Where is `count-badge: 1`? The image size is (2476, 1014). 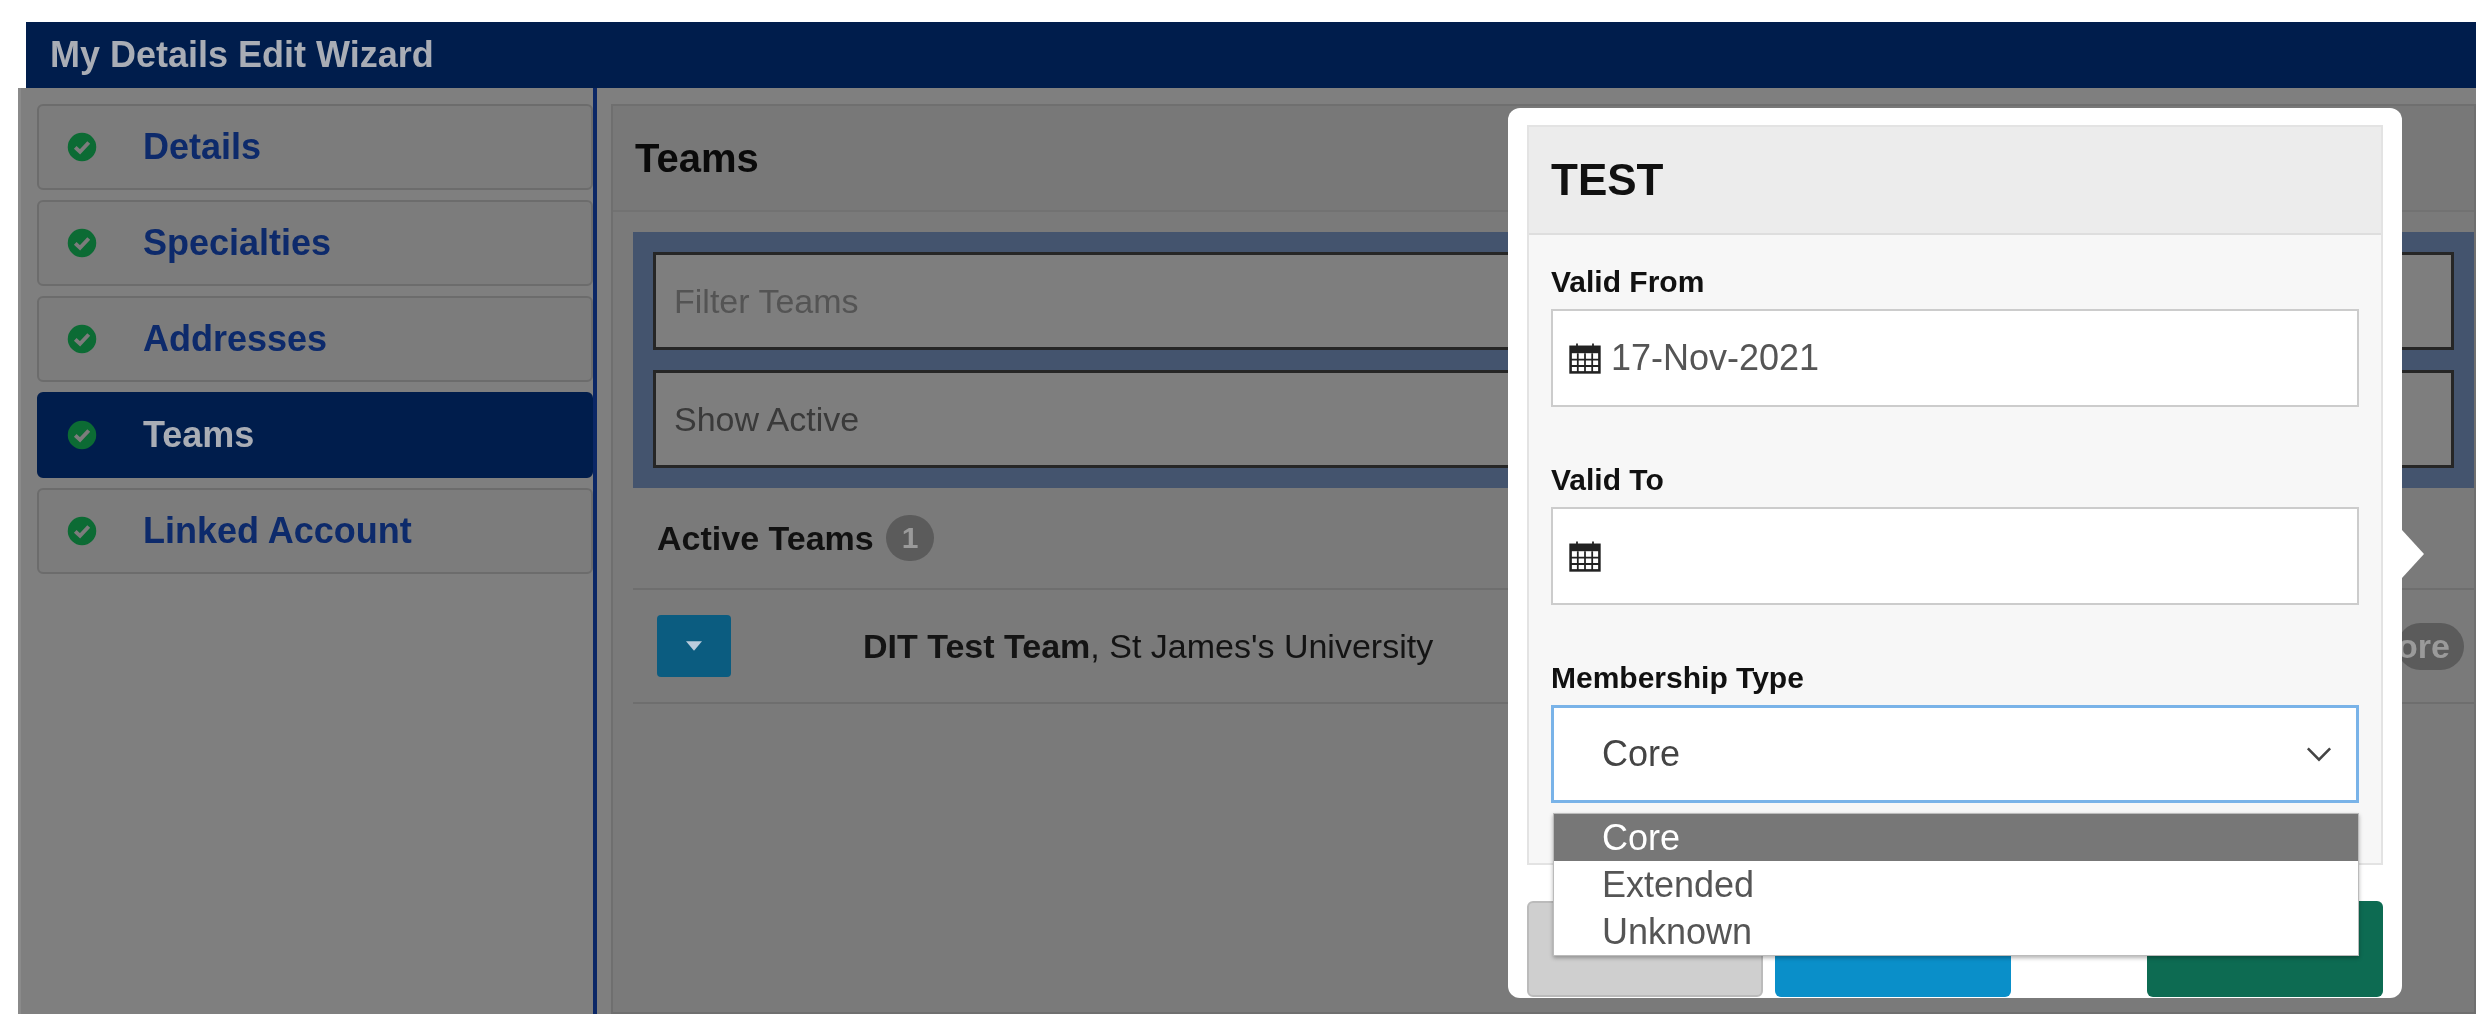 count-badge: 1 is located at coordinates (910, 538).